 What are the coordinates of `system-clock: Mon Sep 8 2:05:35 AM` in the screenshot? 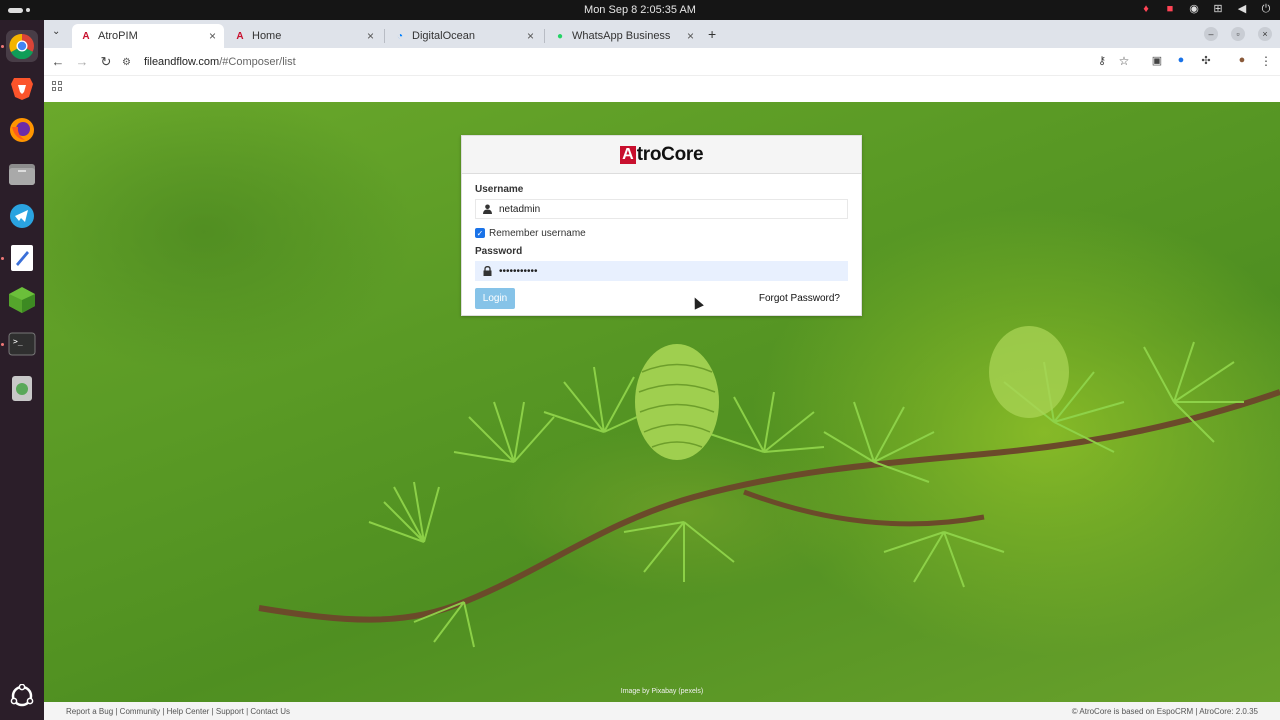 It's located at (640, 10).